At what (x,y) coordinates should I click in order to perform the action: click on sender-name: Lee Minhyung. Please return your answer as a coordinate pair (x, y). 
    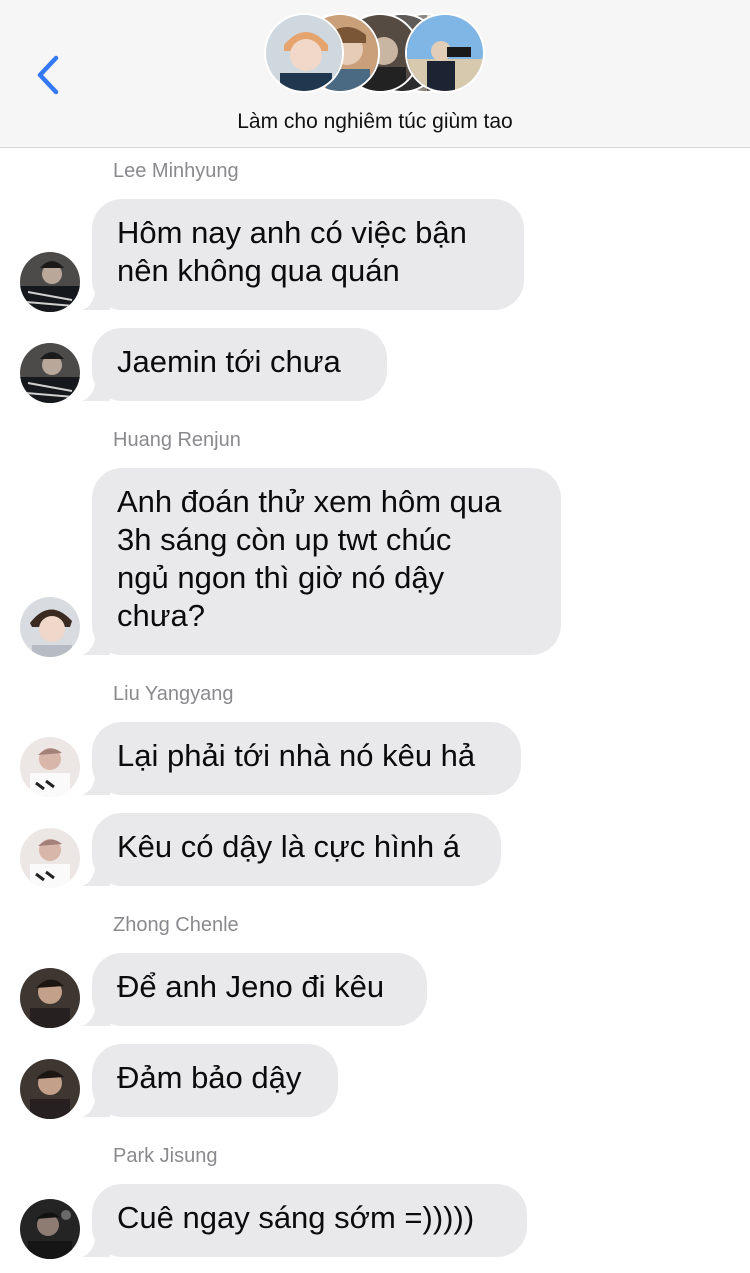
    Looking at the image, I should click on (176, 171).